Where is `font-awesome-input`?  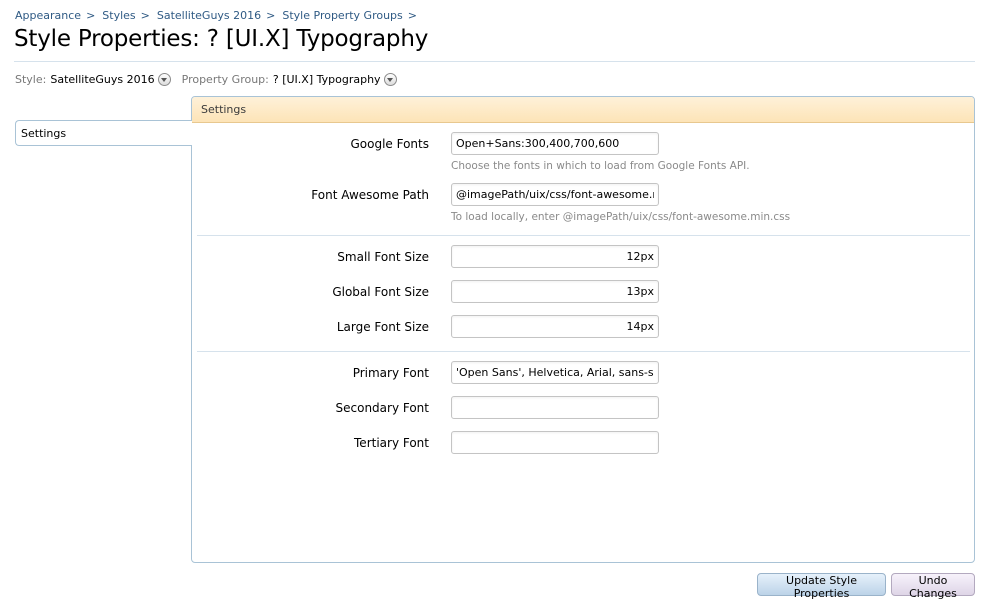 font-awesome-input is located at coordinates (555, 194).